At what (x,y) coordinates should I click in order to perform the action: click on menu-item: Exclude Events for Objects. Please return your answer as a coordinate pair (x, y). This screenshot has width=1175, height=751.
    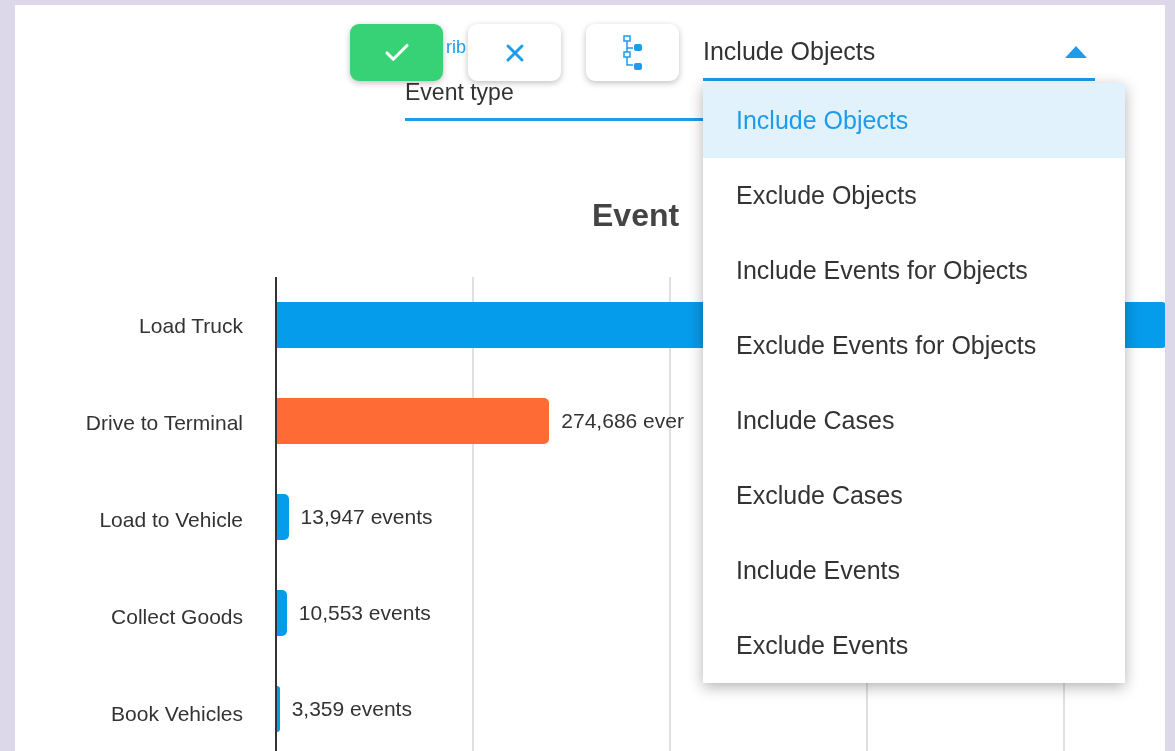
    Looking at the image, I should click on (914, 345).